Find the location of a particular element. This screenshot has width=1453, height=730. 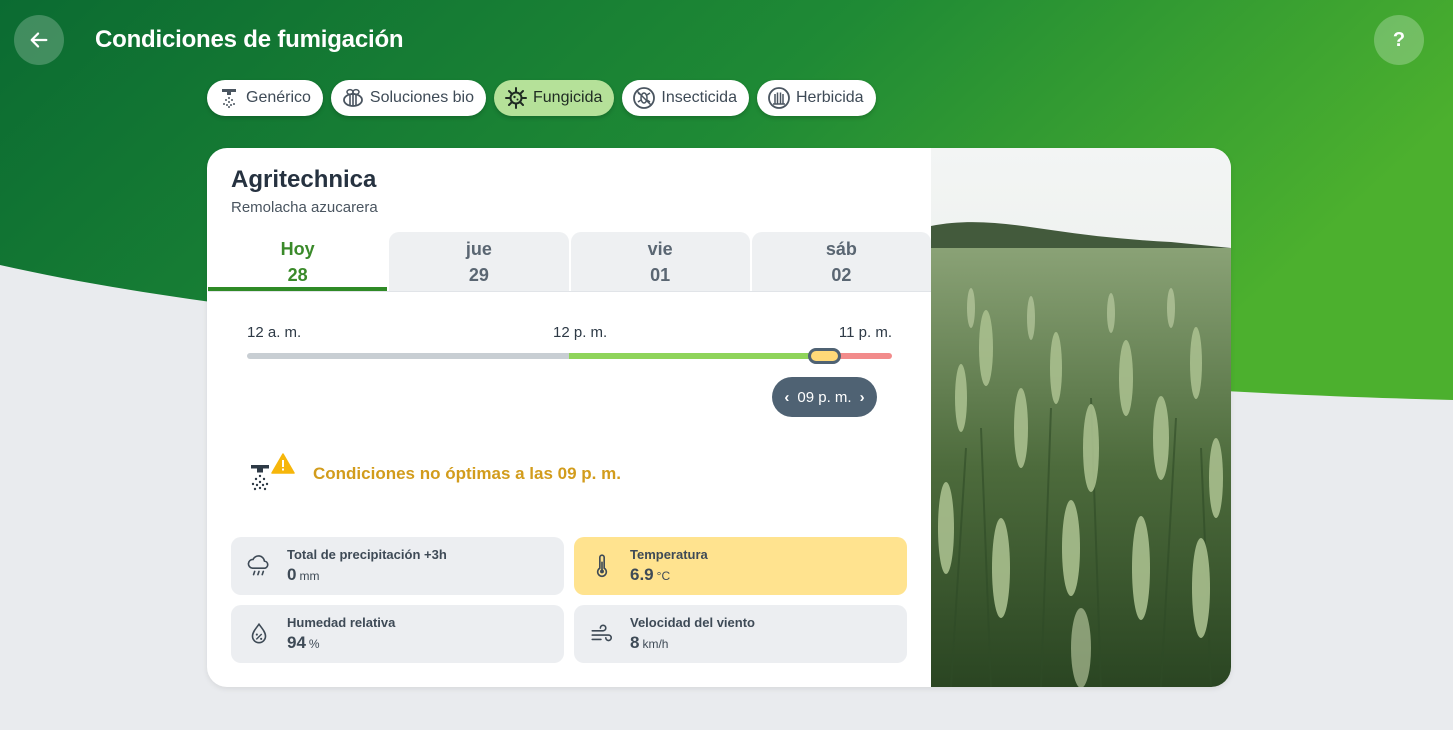

selected-time-label: 09 p. m. is located at coordinates (824, 397).